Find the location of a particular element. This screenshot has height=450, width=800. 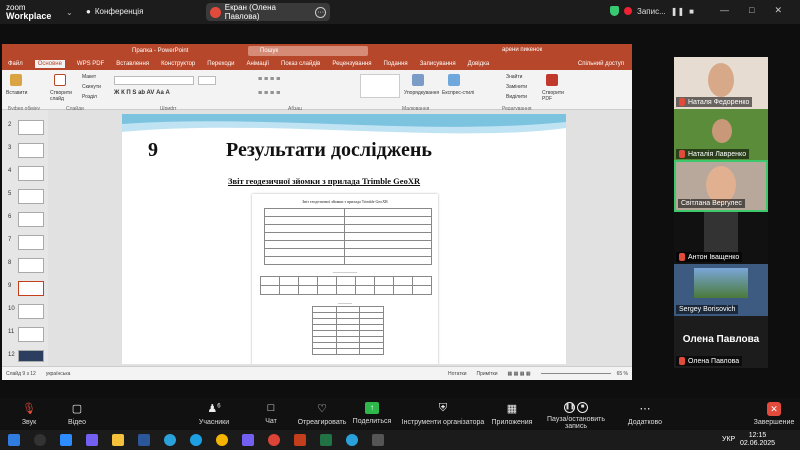

chevron-down-icon: ⌄ is located at coordinates (69, 12).